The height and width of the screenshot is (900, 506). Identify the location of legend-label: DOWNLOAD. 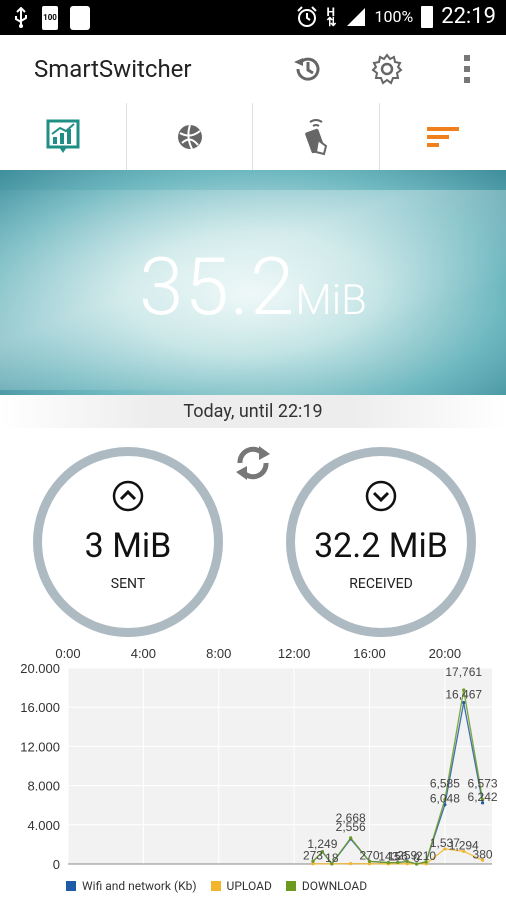
(334, 886).